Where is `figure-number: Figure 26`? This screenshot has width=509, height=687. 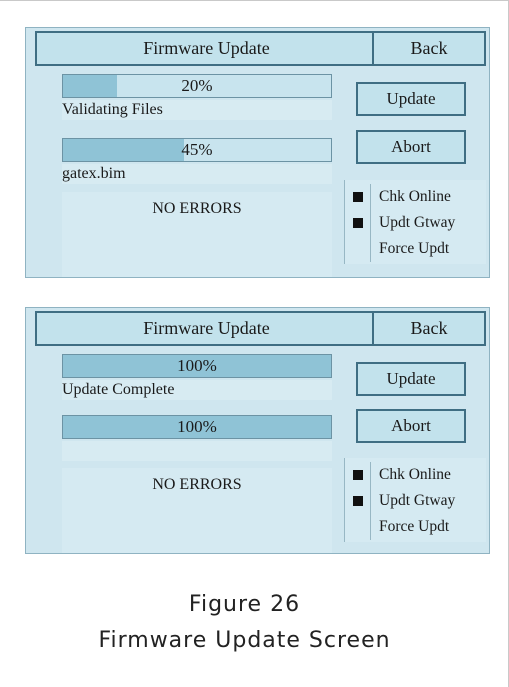 figure-number: Figure 26 is located at coordinates (244, 604).